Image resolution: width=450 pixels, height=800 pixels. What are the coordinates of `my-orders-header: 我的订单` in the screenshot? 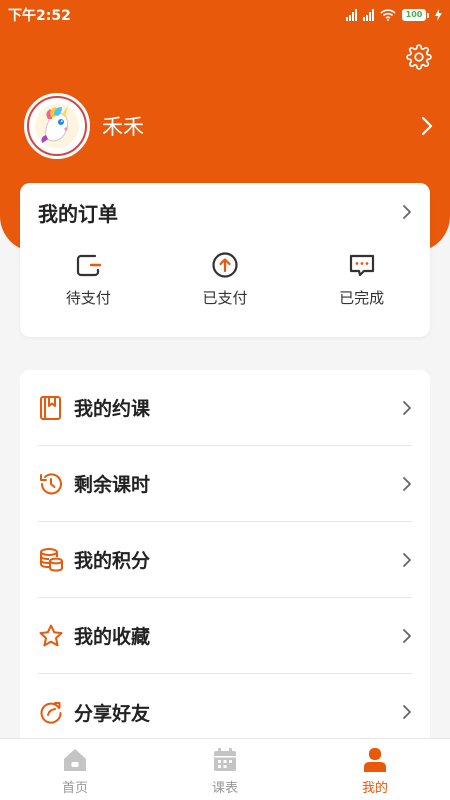 It's located at (225, 212).